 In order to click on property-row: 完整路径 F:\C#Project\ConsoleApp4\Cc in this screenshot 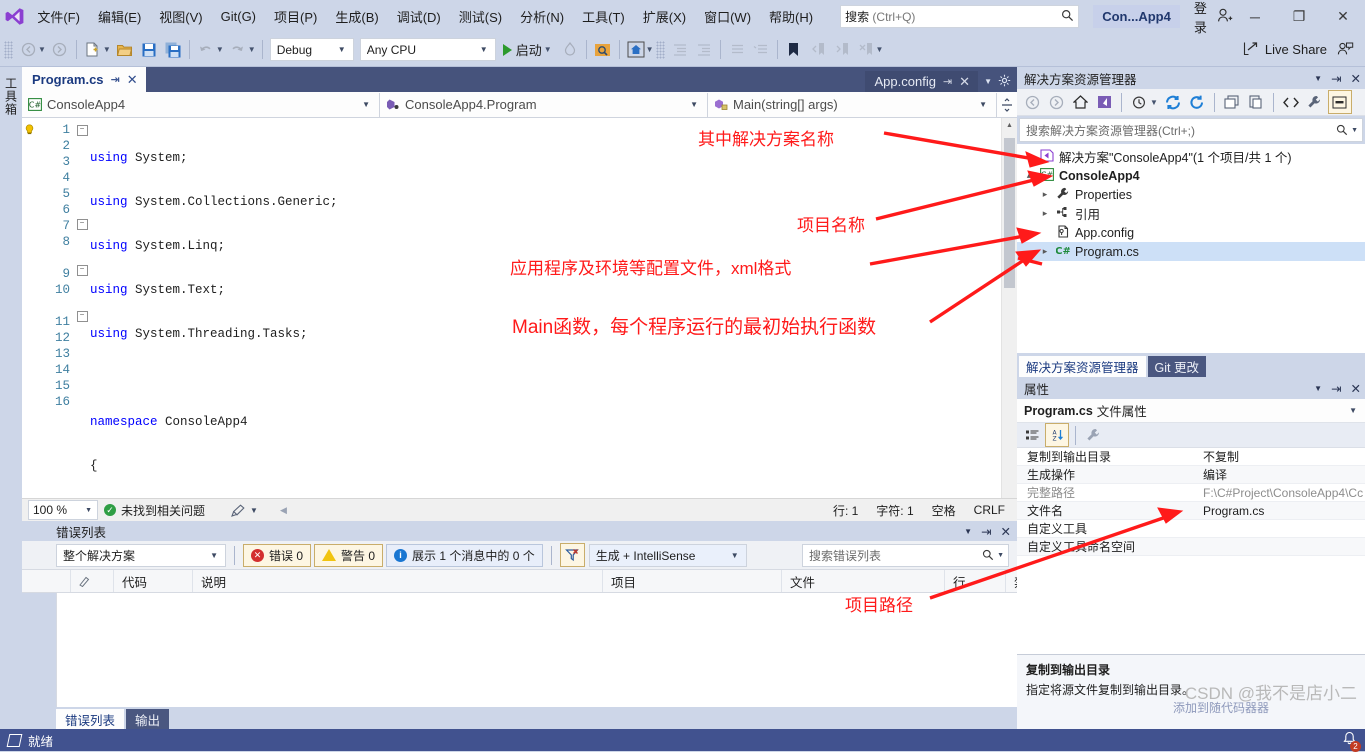, I will do `click(1191, 493)`.